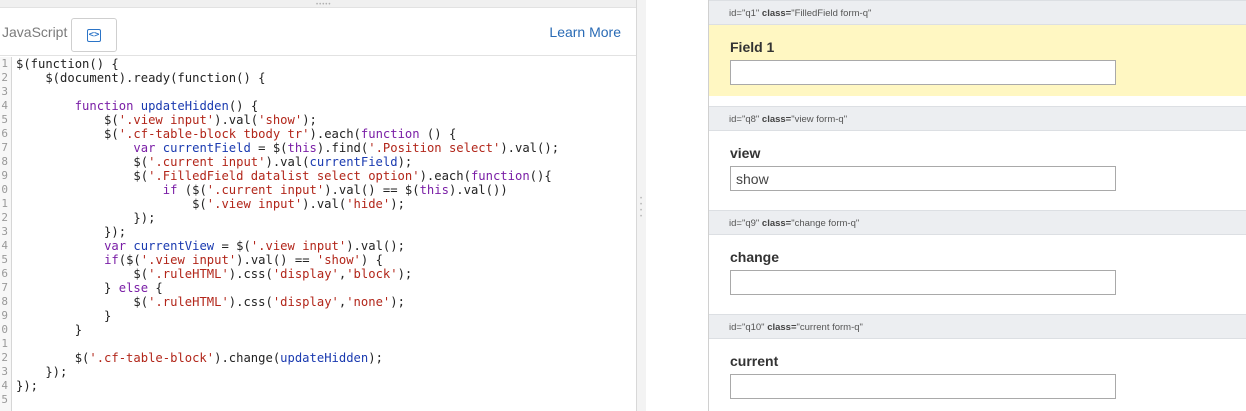 This screenshot has height=411, width=1246. What do you see at coordinates (318, 4) in the screenshot?
I see `resize-handle-top: •••••` at bounding box center [318, 4].